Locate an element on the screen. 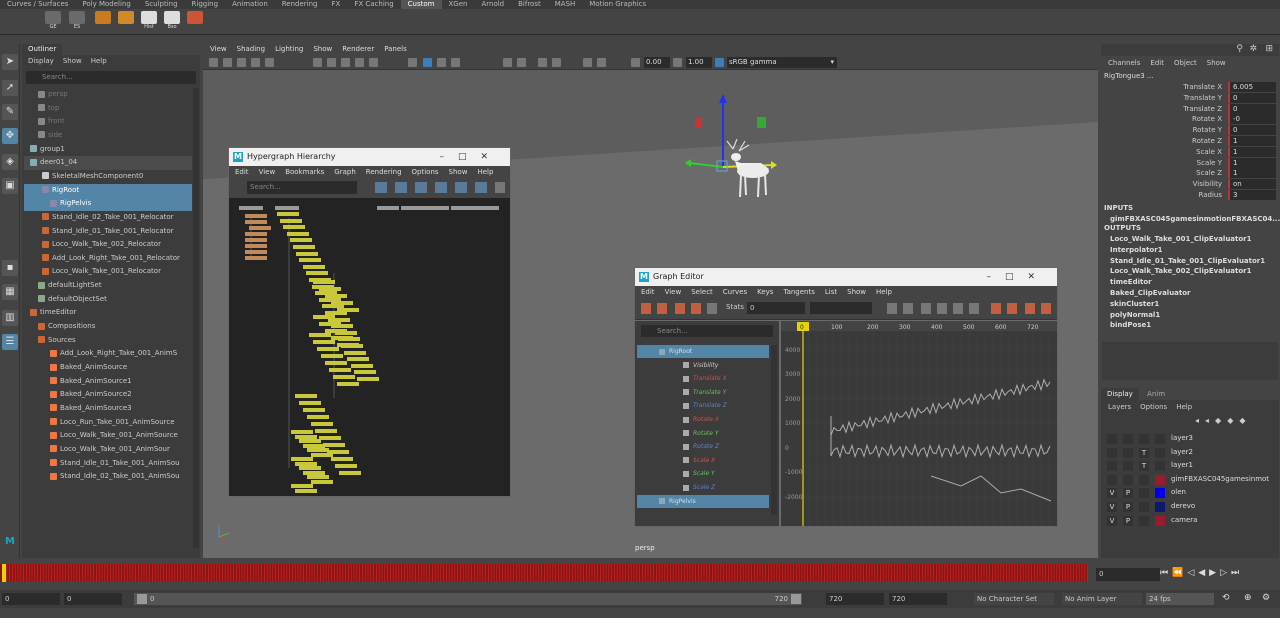  shelf-button-es: ES is located at coordinates (77, 21).